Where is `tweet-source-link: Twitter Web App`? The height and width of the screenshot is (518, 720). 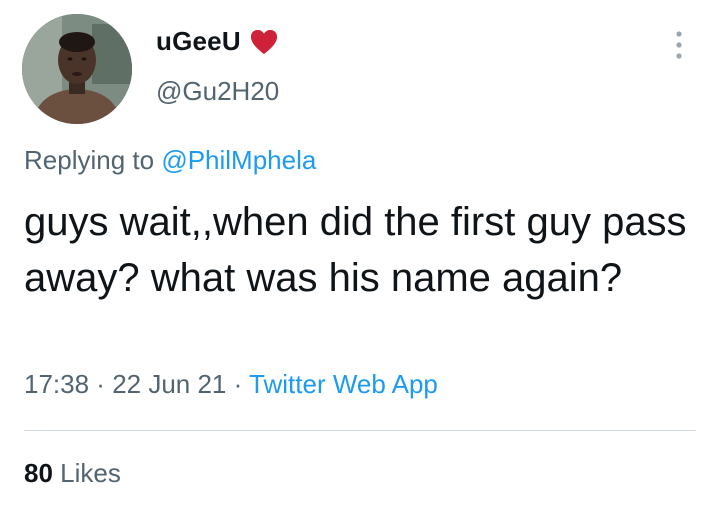
tweet-source-link: Twitter Web App is located at coordinates (343, 384).